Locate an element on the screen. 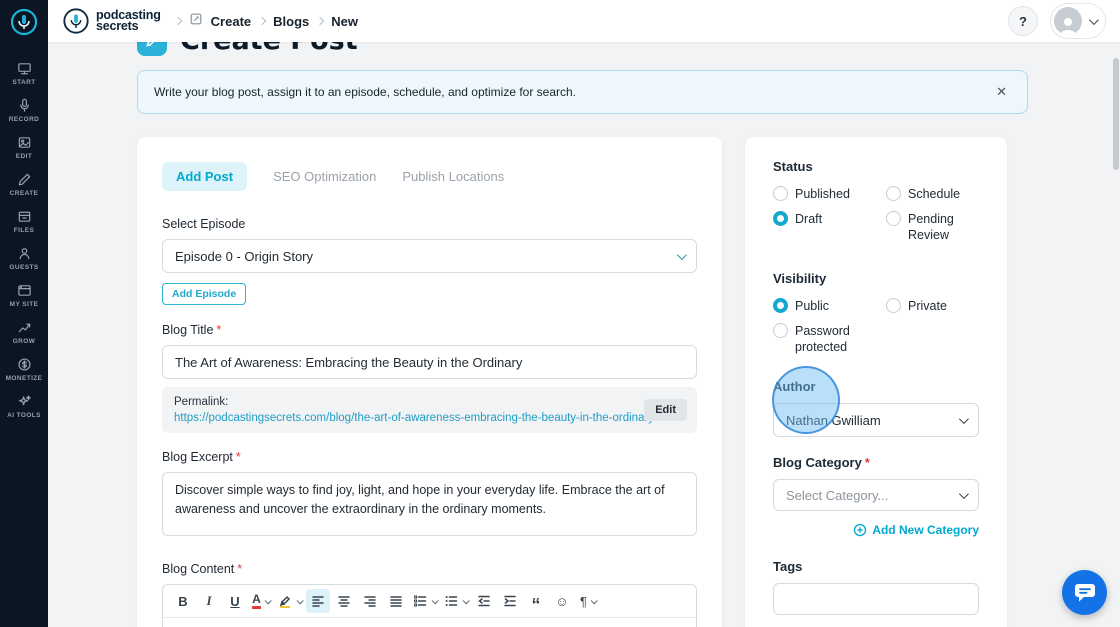 Image resolution: width=1120 pixels, height=627 pixels. align-left-button is located at coordinates (318, 601).